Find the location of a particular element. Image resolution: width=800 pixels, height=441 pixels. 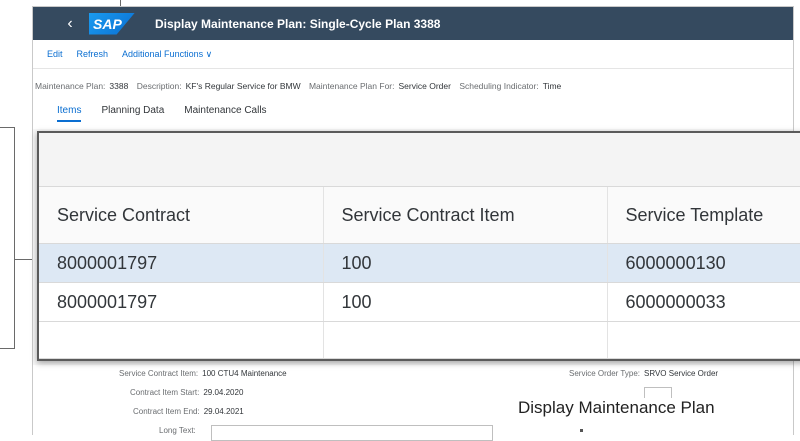

table-cell: 6000000033 is located at coordinates (703, 302).